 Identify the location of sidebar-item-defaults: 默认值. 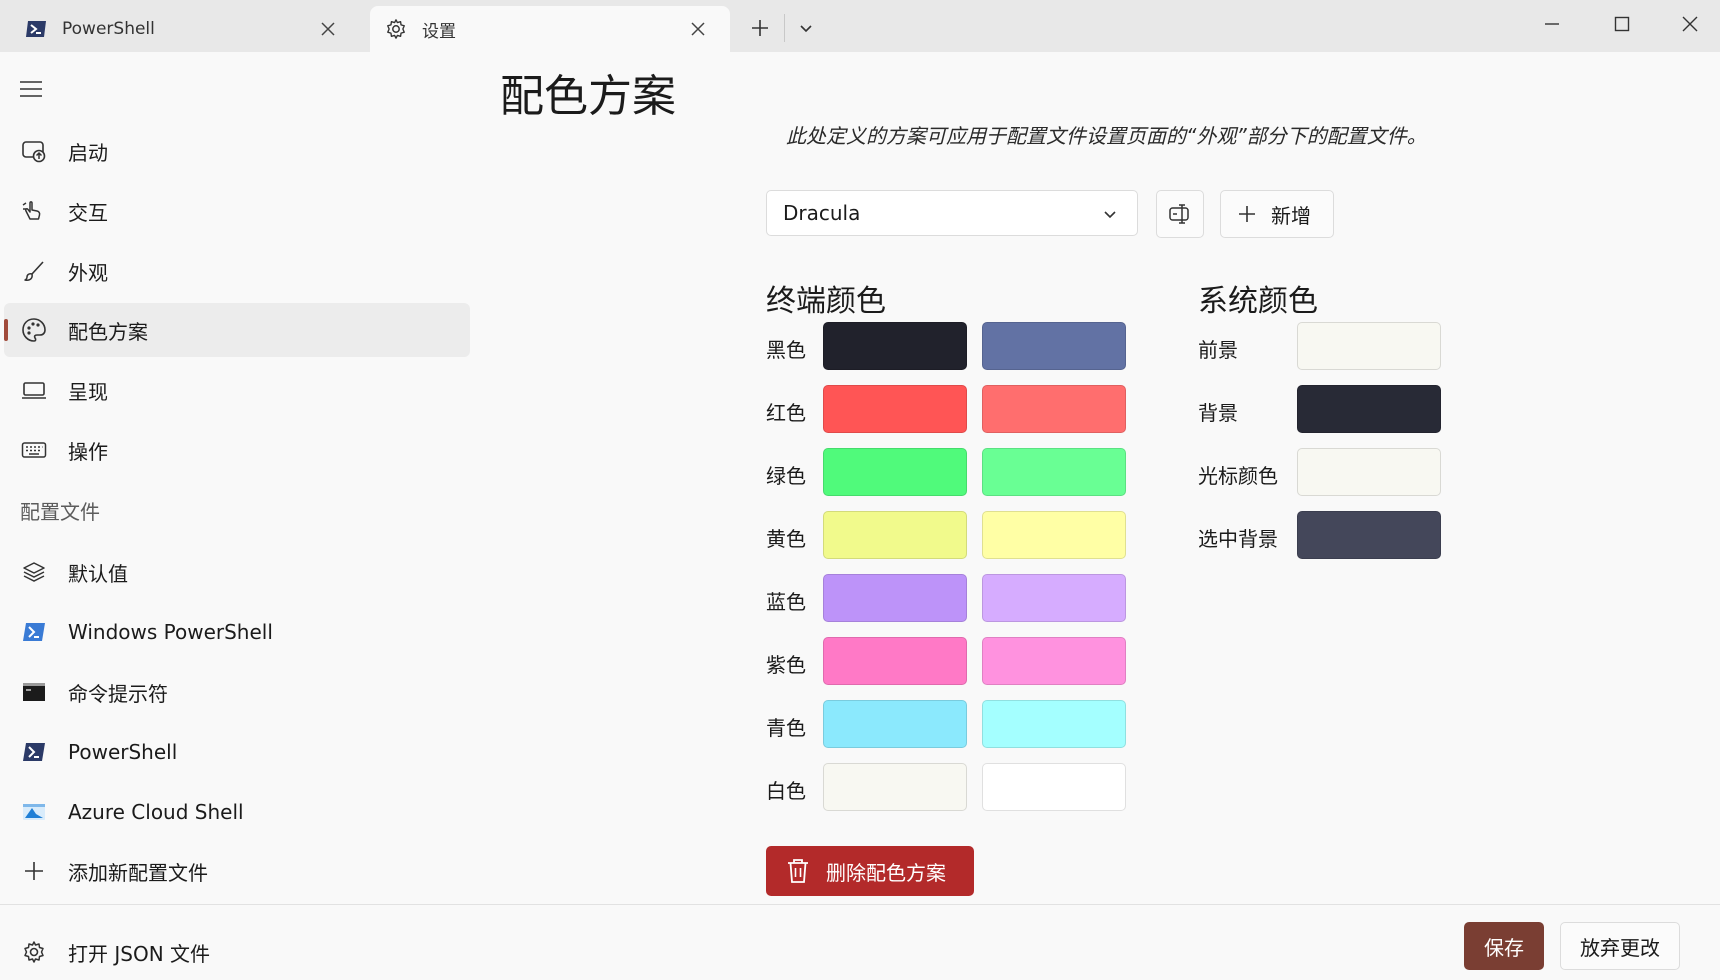
(237, 572).